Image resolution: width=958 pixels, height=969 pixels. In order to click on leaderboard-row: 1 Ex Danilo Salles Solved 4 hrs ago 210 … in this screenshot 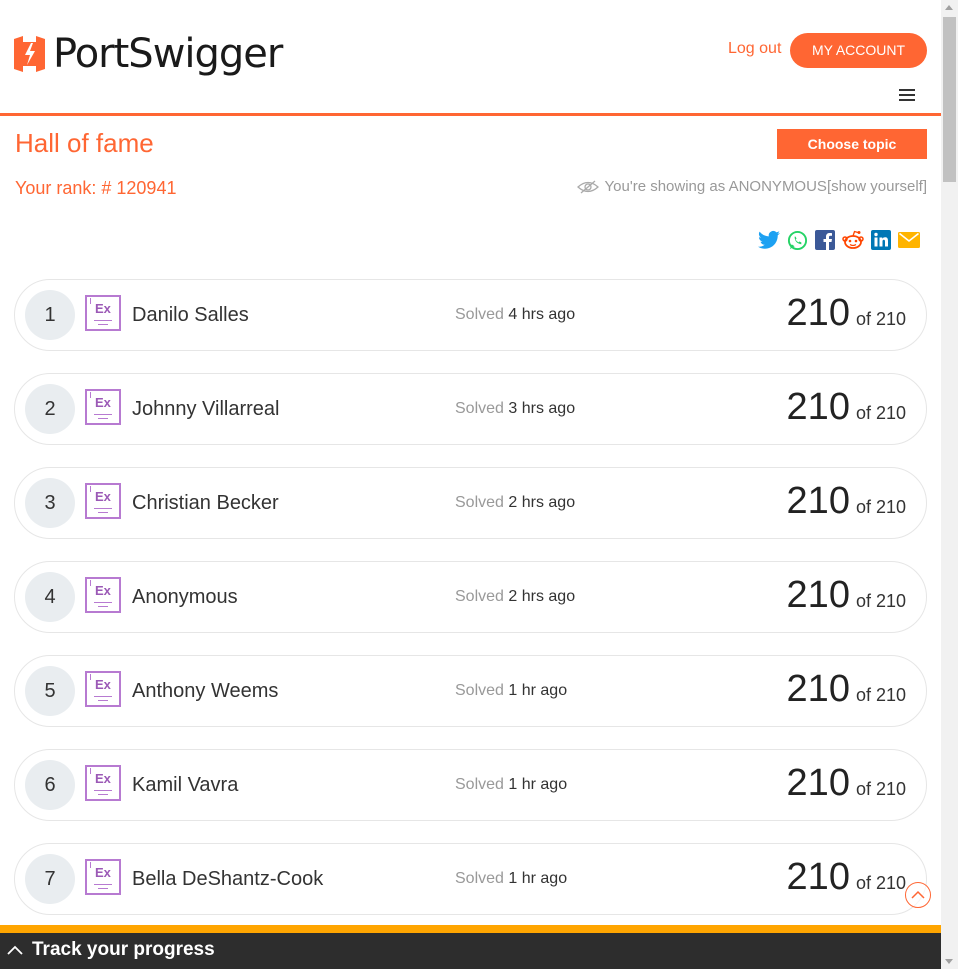, I will do `click(470, 315)`.